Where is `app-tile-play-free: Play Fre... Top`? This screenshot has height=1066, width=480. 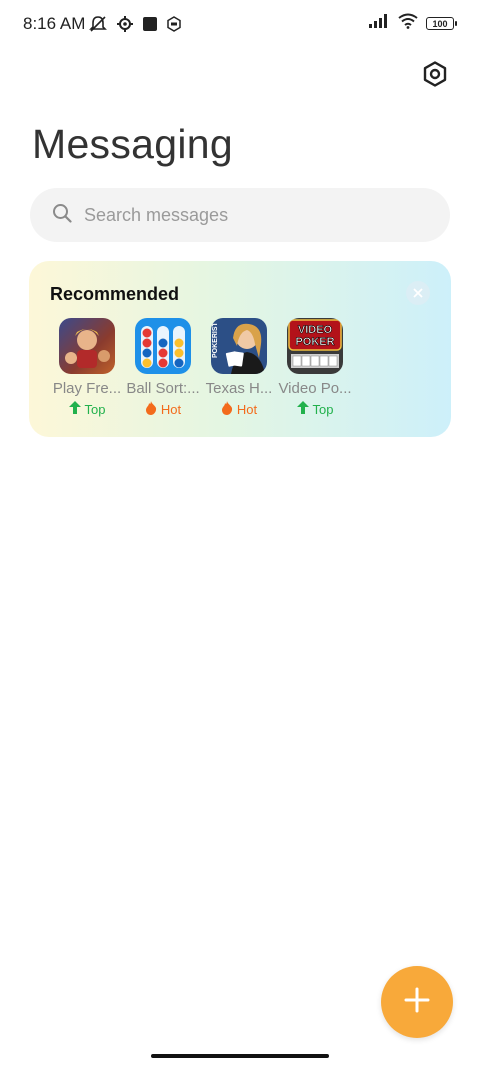 app-tile-play-free: Play Fre... Top is located at coordinates (87, 368).